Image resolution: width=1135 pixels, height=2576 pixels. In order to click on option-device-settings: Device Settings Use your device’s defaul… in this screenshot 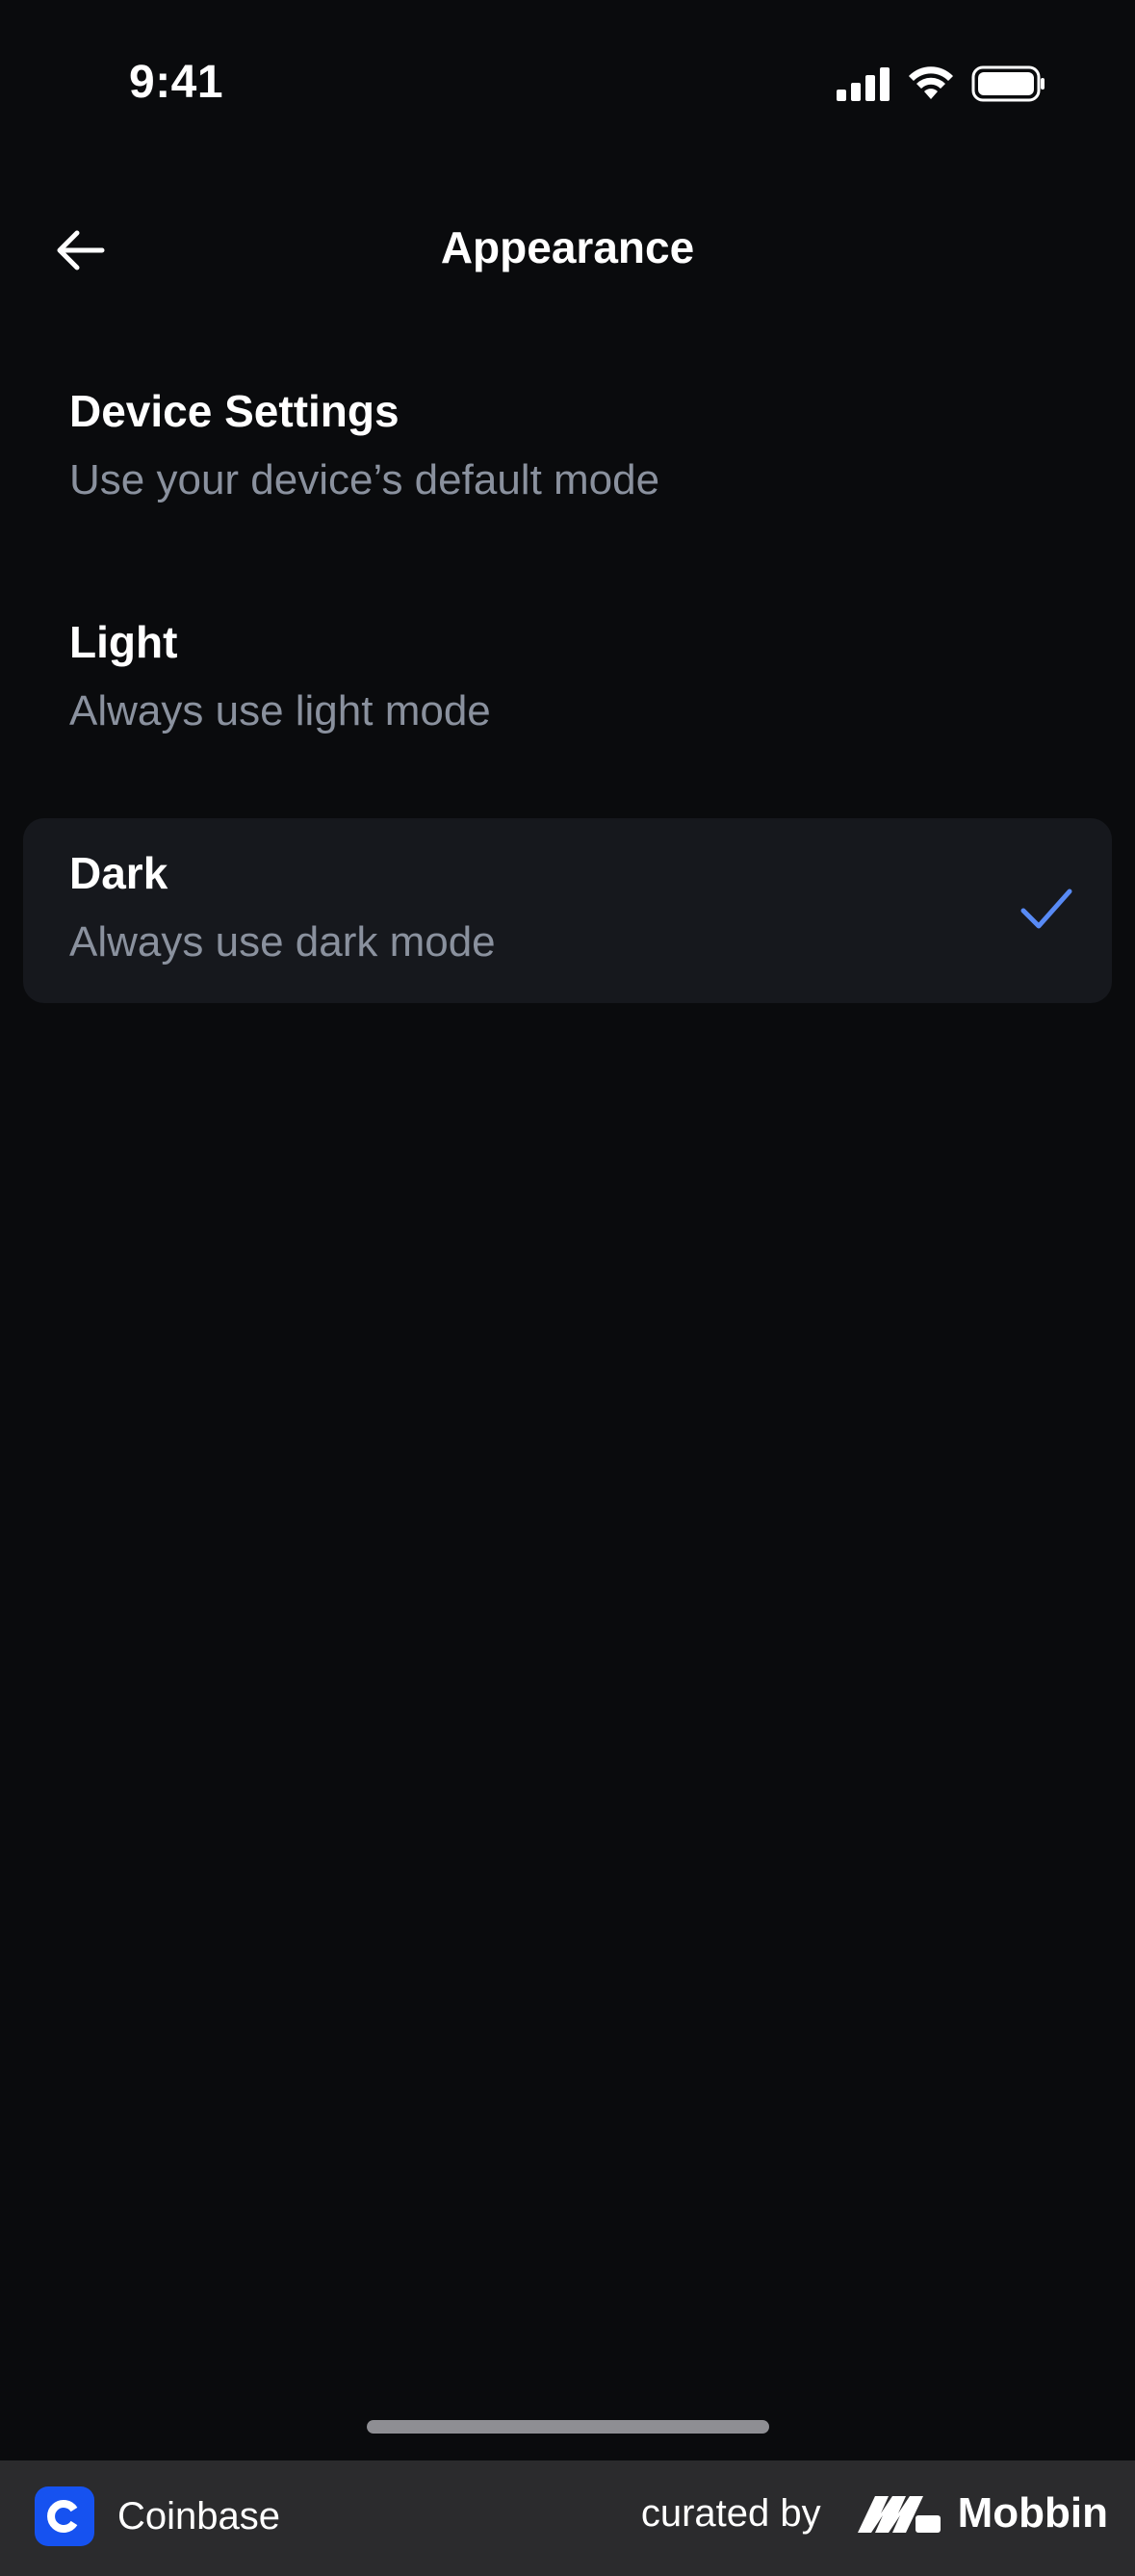, I will do `click(567, 449)`.